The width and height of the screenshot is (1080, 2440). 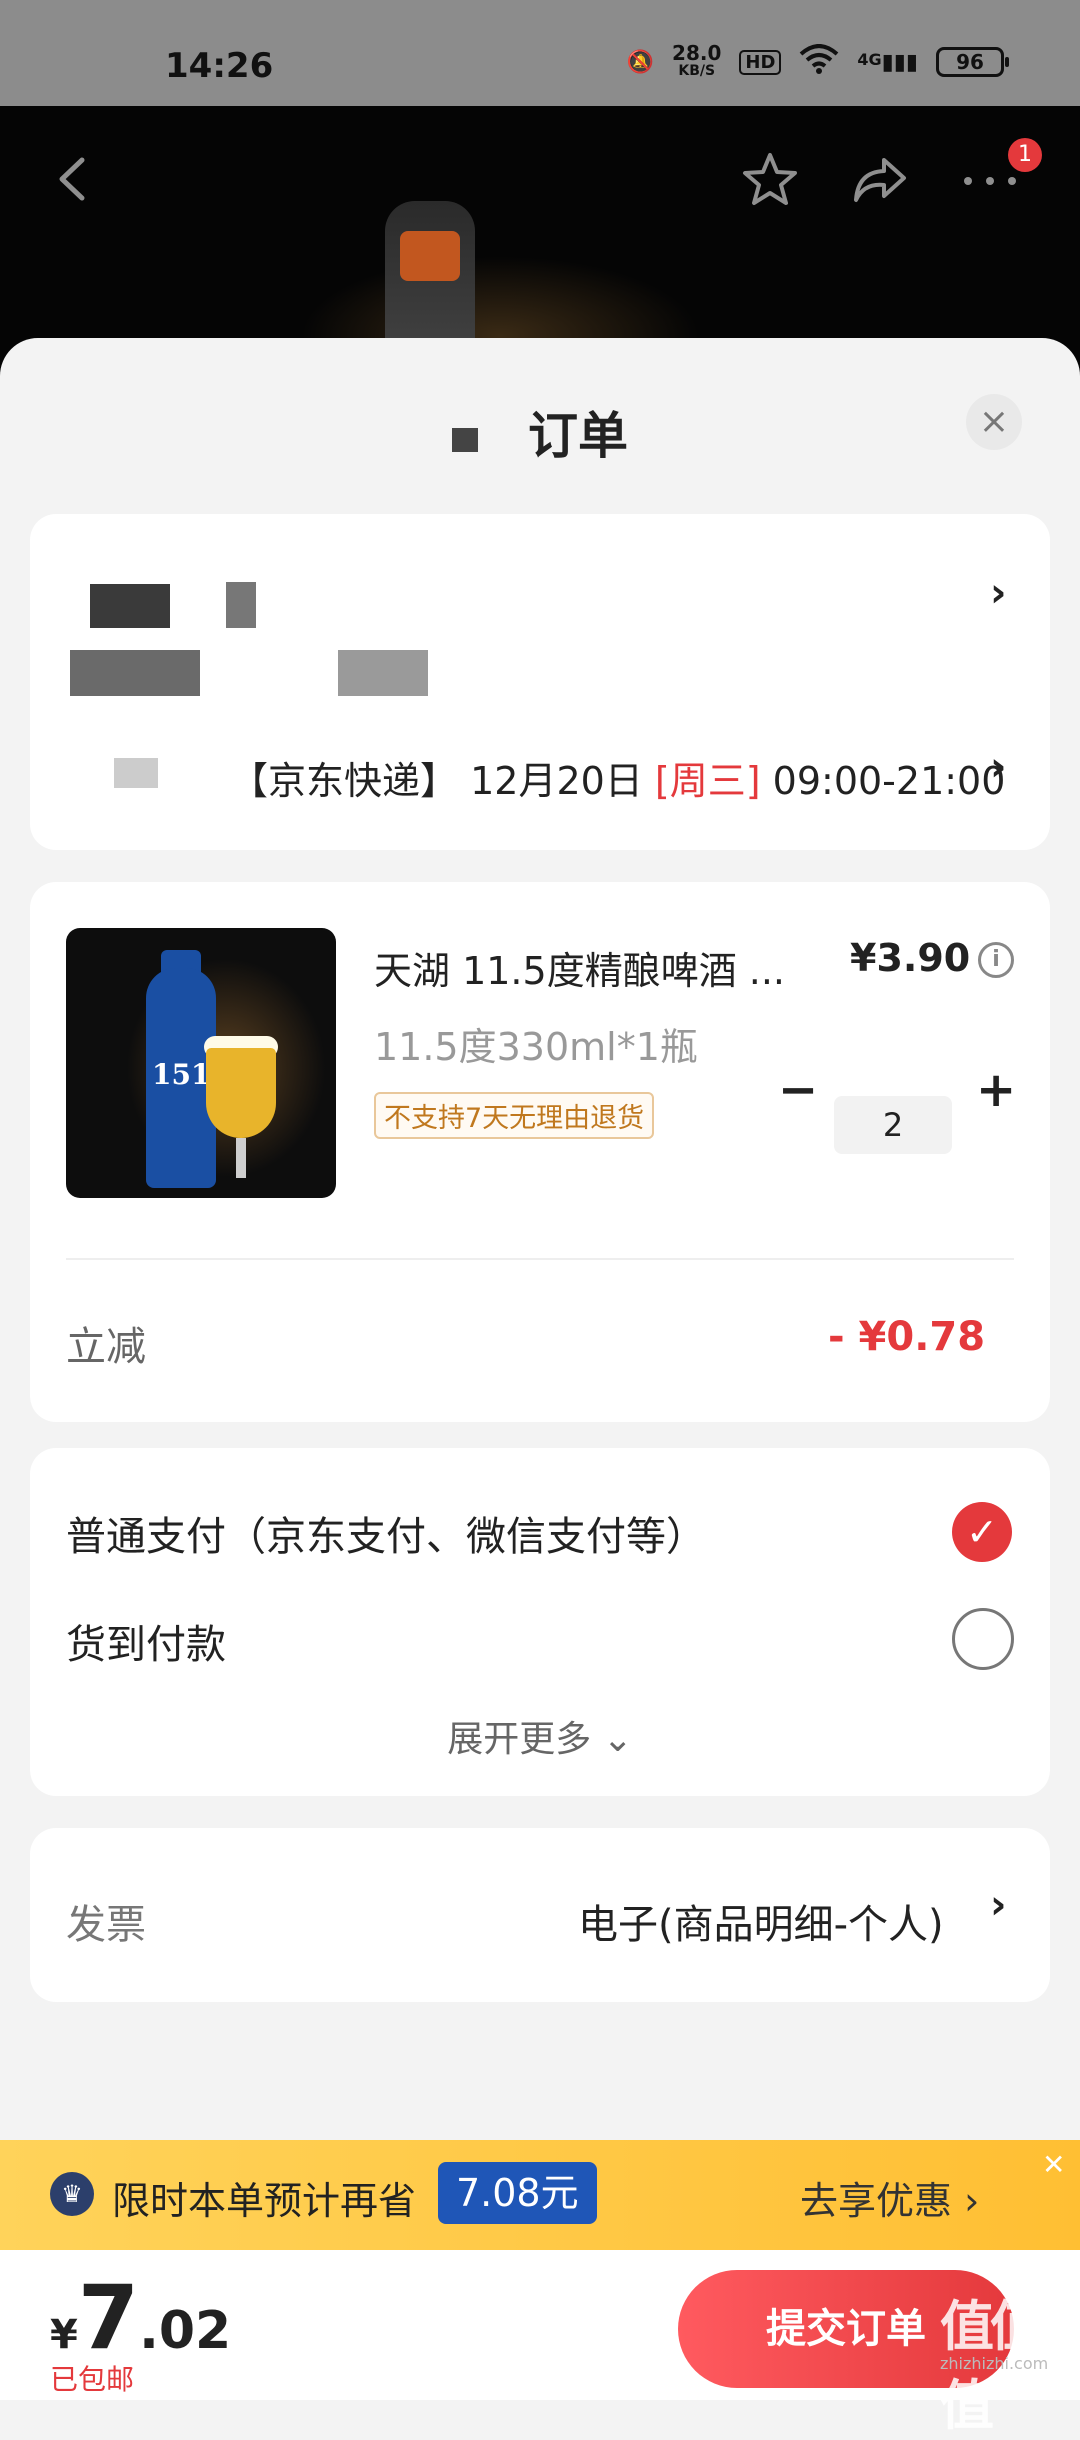 I want to click on quantity-increase-button: +, so click(x=996, y=1090).